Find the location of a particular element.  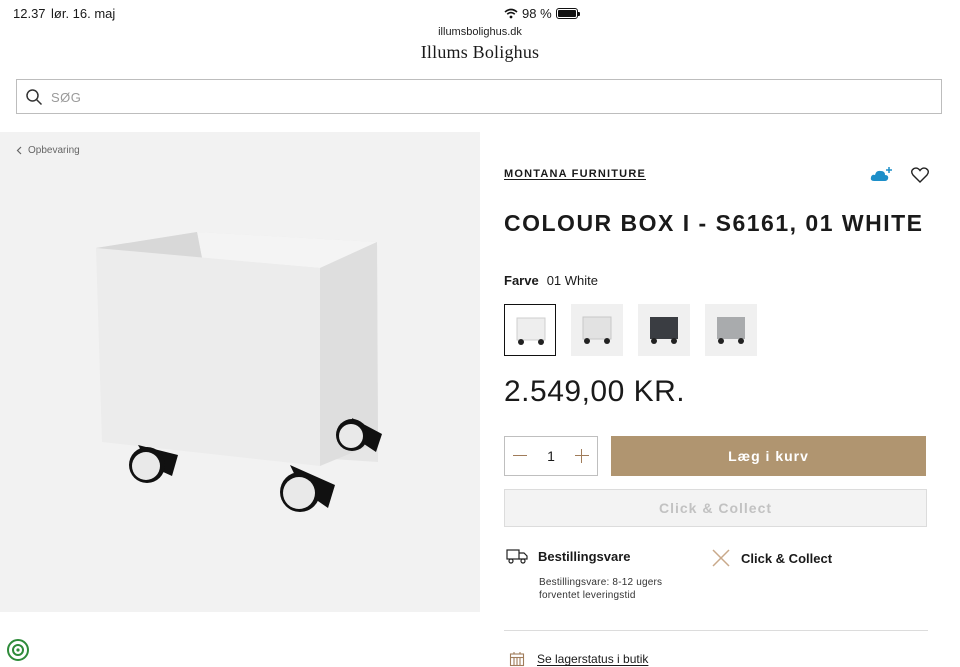

product-price: 2.549,00 KR. is located at coordinates (595, 391).